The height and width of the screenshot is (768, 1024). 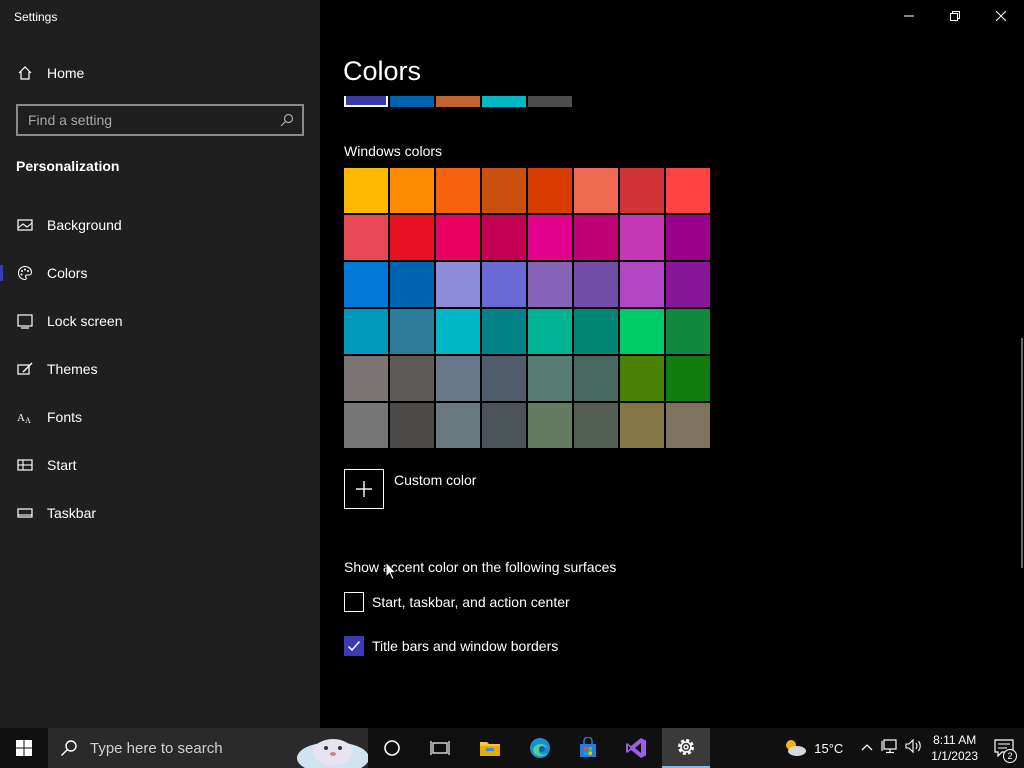 I want to click on windows-colors-label: Windows colors, so click(x=393, y=151).